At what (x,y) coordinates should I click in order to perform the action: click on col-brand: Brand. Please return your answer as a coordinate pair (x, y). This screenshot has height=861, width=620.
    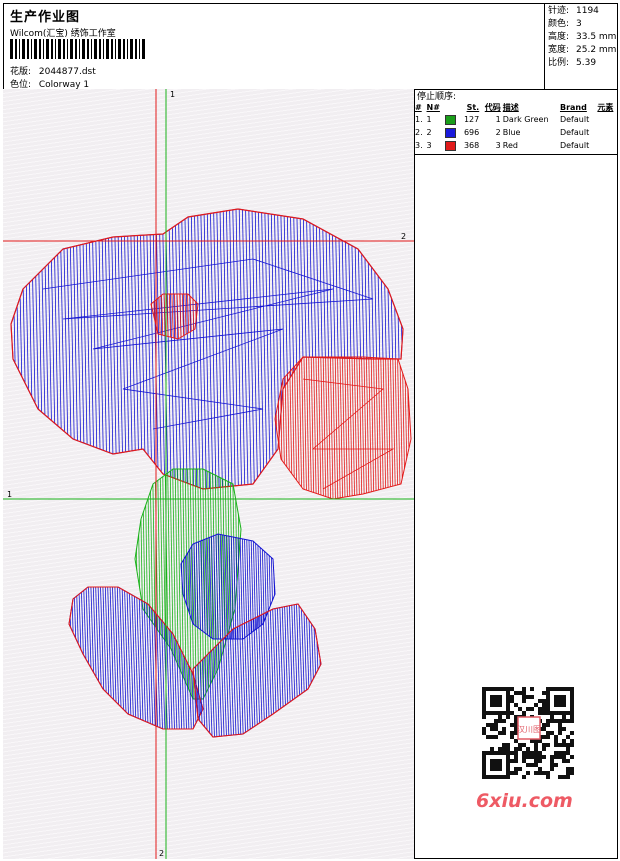
    Looking at the image, I should click on (573, 107).